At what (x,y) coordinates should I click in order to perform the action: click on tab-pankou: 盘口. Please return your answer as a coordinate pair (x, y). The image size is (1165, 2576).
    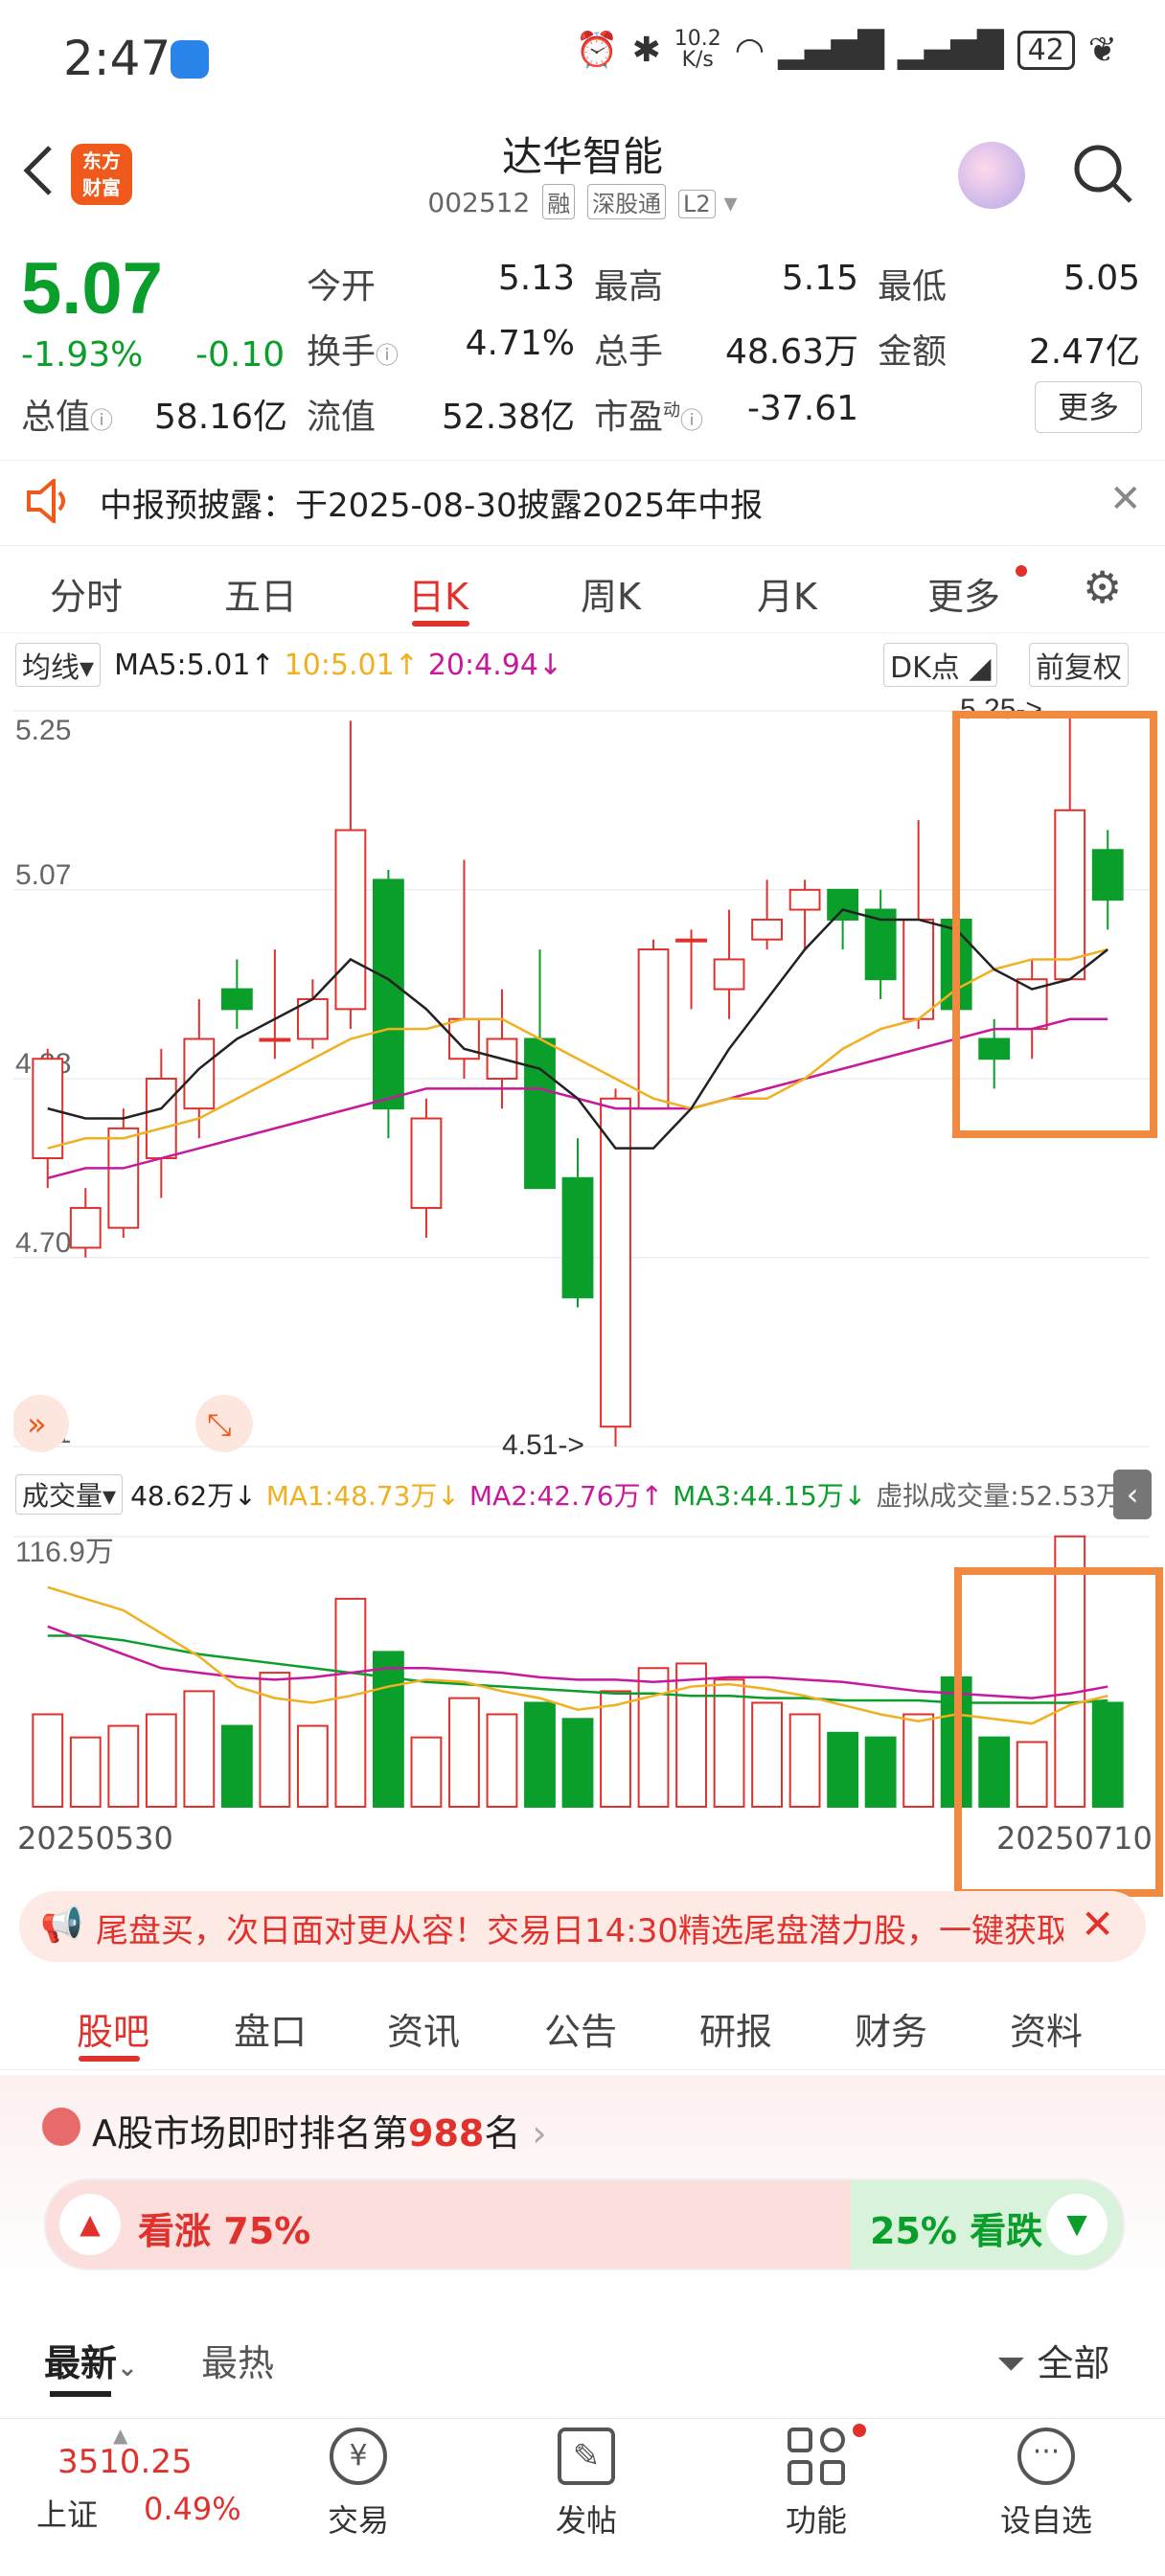
    Looking at the image, I should click on (270, 2028).